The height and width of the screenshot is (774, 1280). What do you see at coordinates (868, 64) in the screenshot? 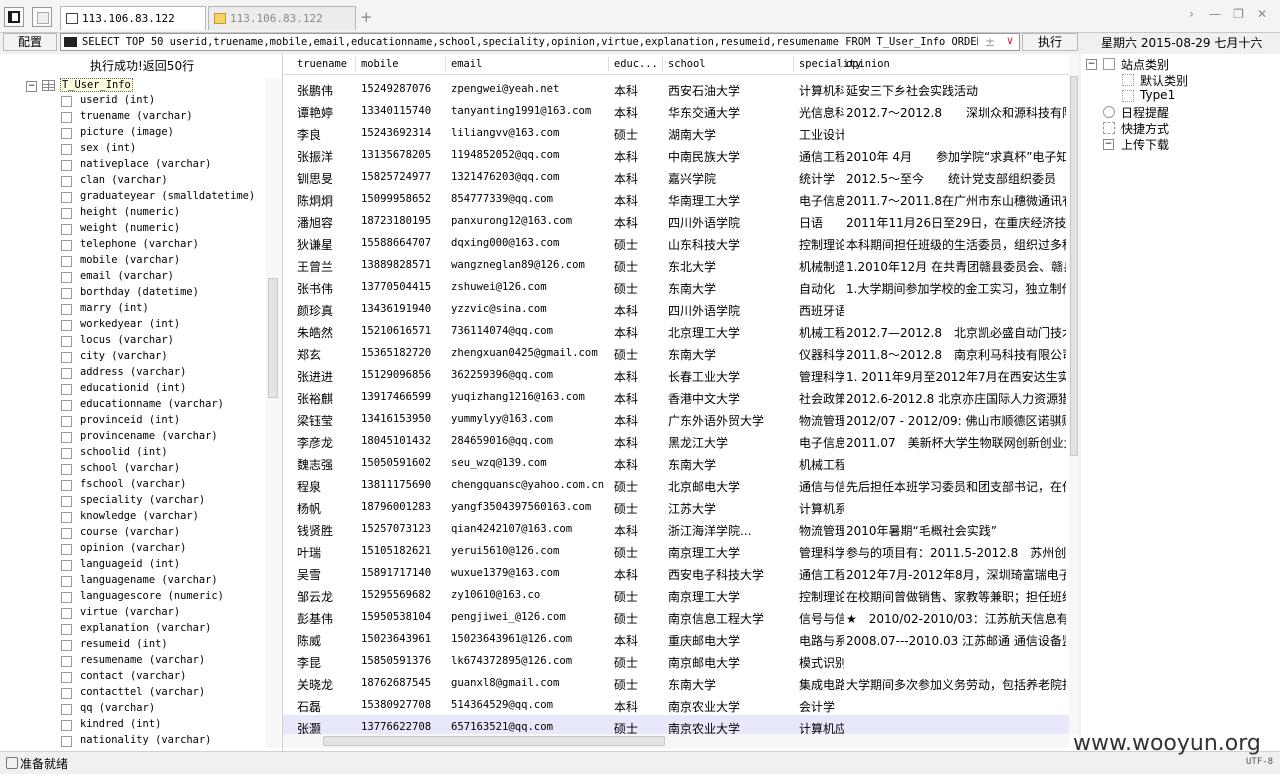
I see `column-header: opinion` at bounding box center [868, 64].